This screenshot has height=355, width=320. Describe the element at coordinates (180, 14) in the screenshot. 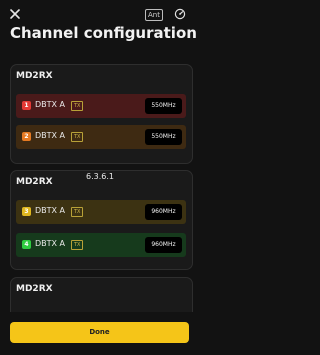

I see `gauge-icon` at that location.